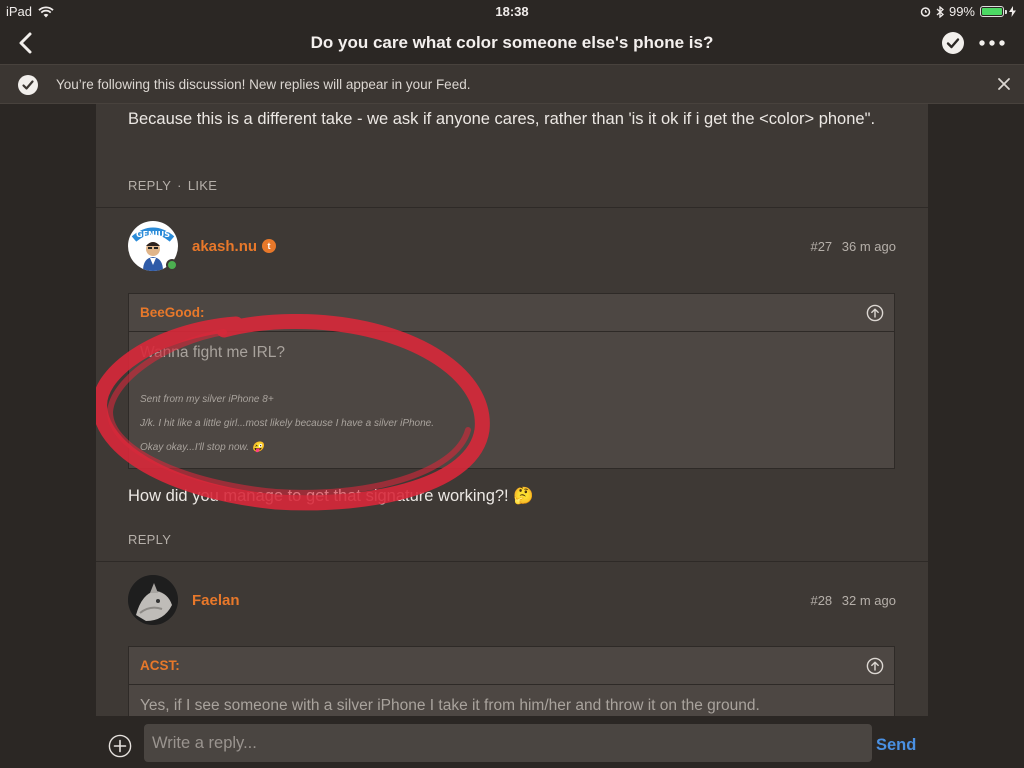 This screenshot has height=768, width=1024. What do you see at coordinates (821, 600) in the screenshot?
I see `post-number: #28` at bounding box center [821, 600].